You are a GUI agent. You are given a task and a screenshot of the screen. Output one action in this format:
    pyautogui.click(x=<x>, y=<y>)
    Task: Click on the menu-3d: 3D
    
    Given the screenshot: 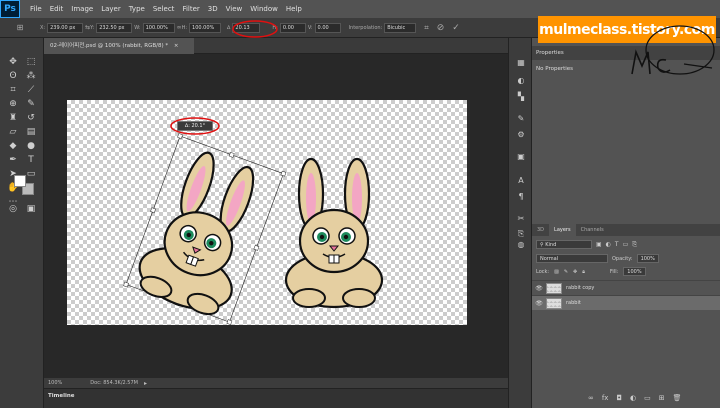 What is the action you would take?
    pyautogui.click(x=213, y=9)
    